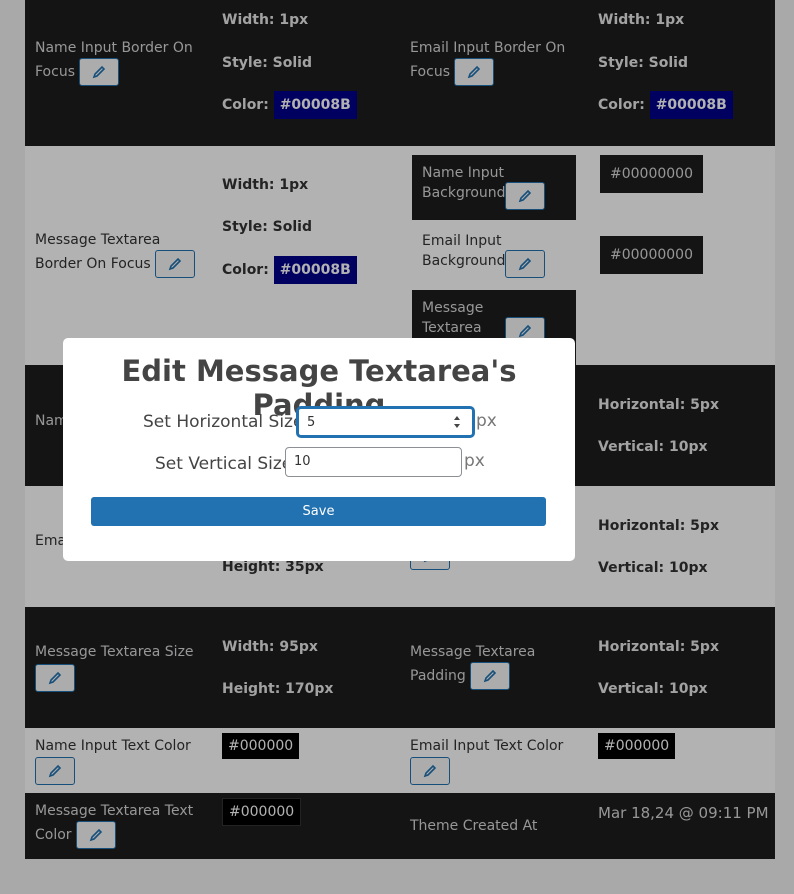  Describe the element at coordinates (385, 422) in the screenshot. I see `horizontal-size-input: 5` at that location.